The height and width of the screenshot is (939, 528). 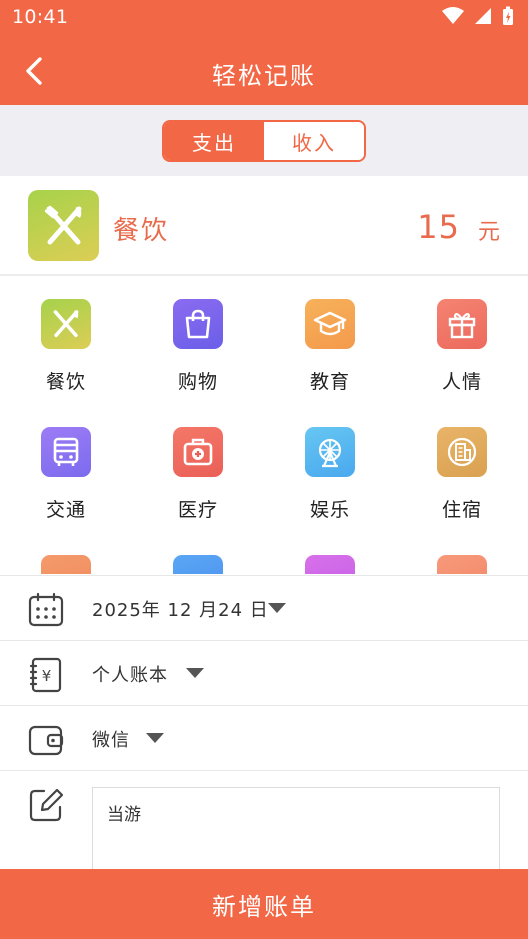 What do you see at coordinates (330, 452) in the screenshot?
I see `ferris-wheel-icon` at bounding box center [330, 452].